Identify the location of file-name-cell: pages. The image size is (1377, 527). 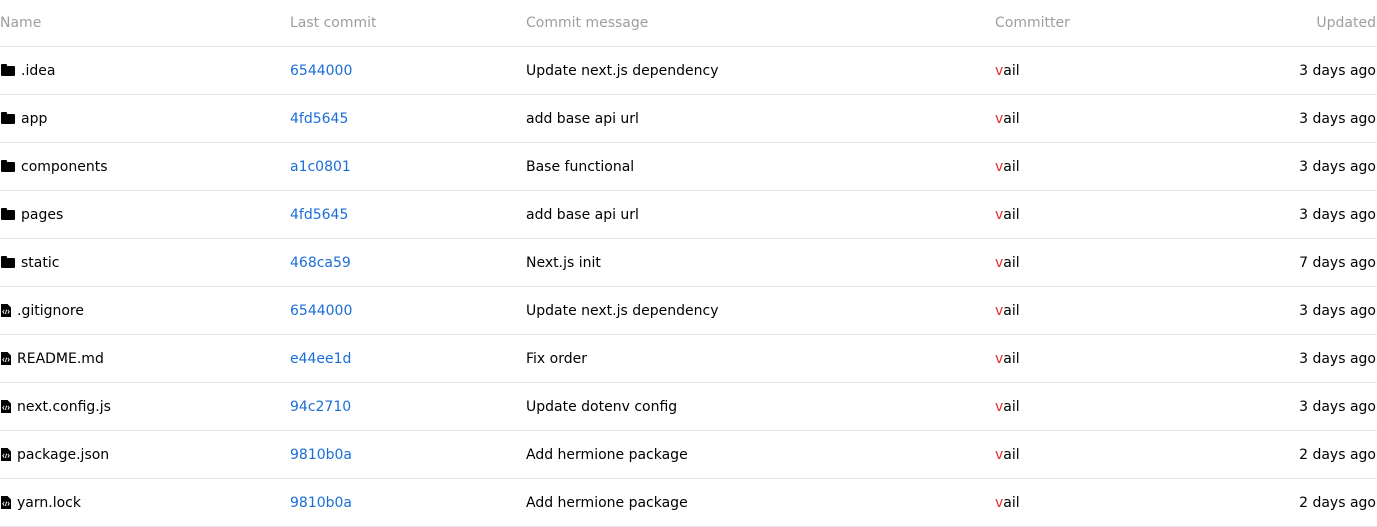
(31, 214).